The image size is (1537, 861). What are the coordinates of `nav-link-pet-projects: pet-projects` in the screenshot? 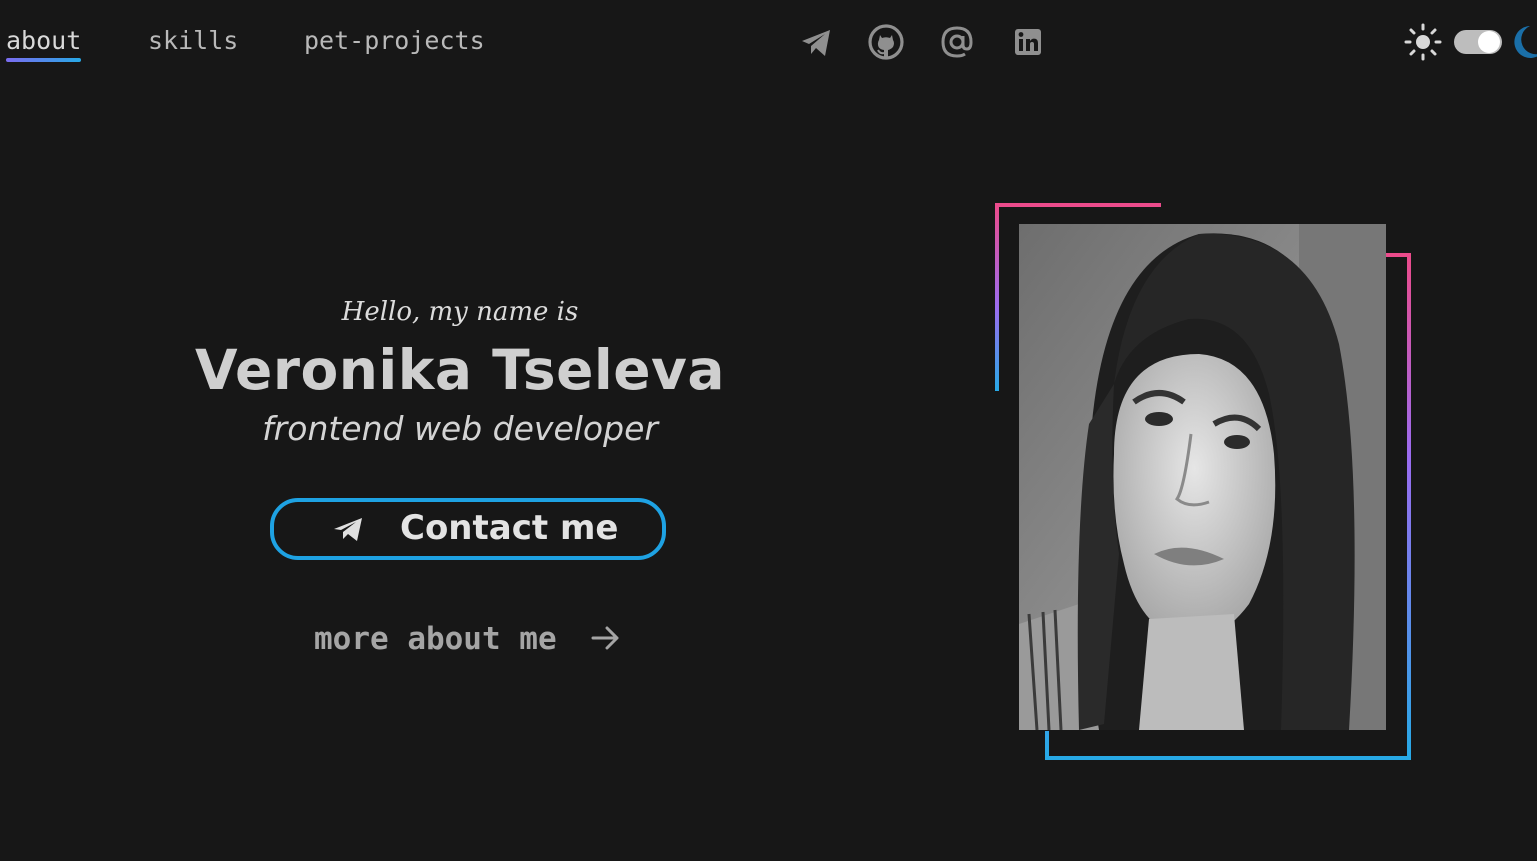 It's located at (394, 41).